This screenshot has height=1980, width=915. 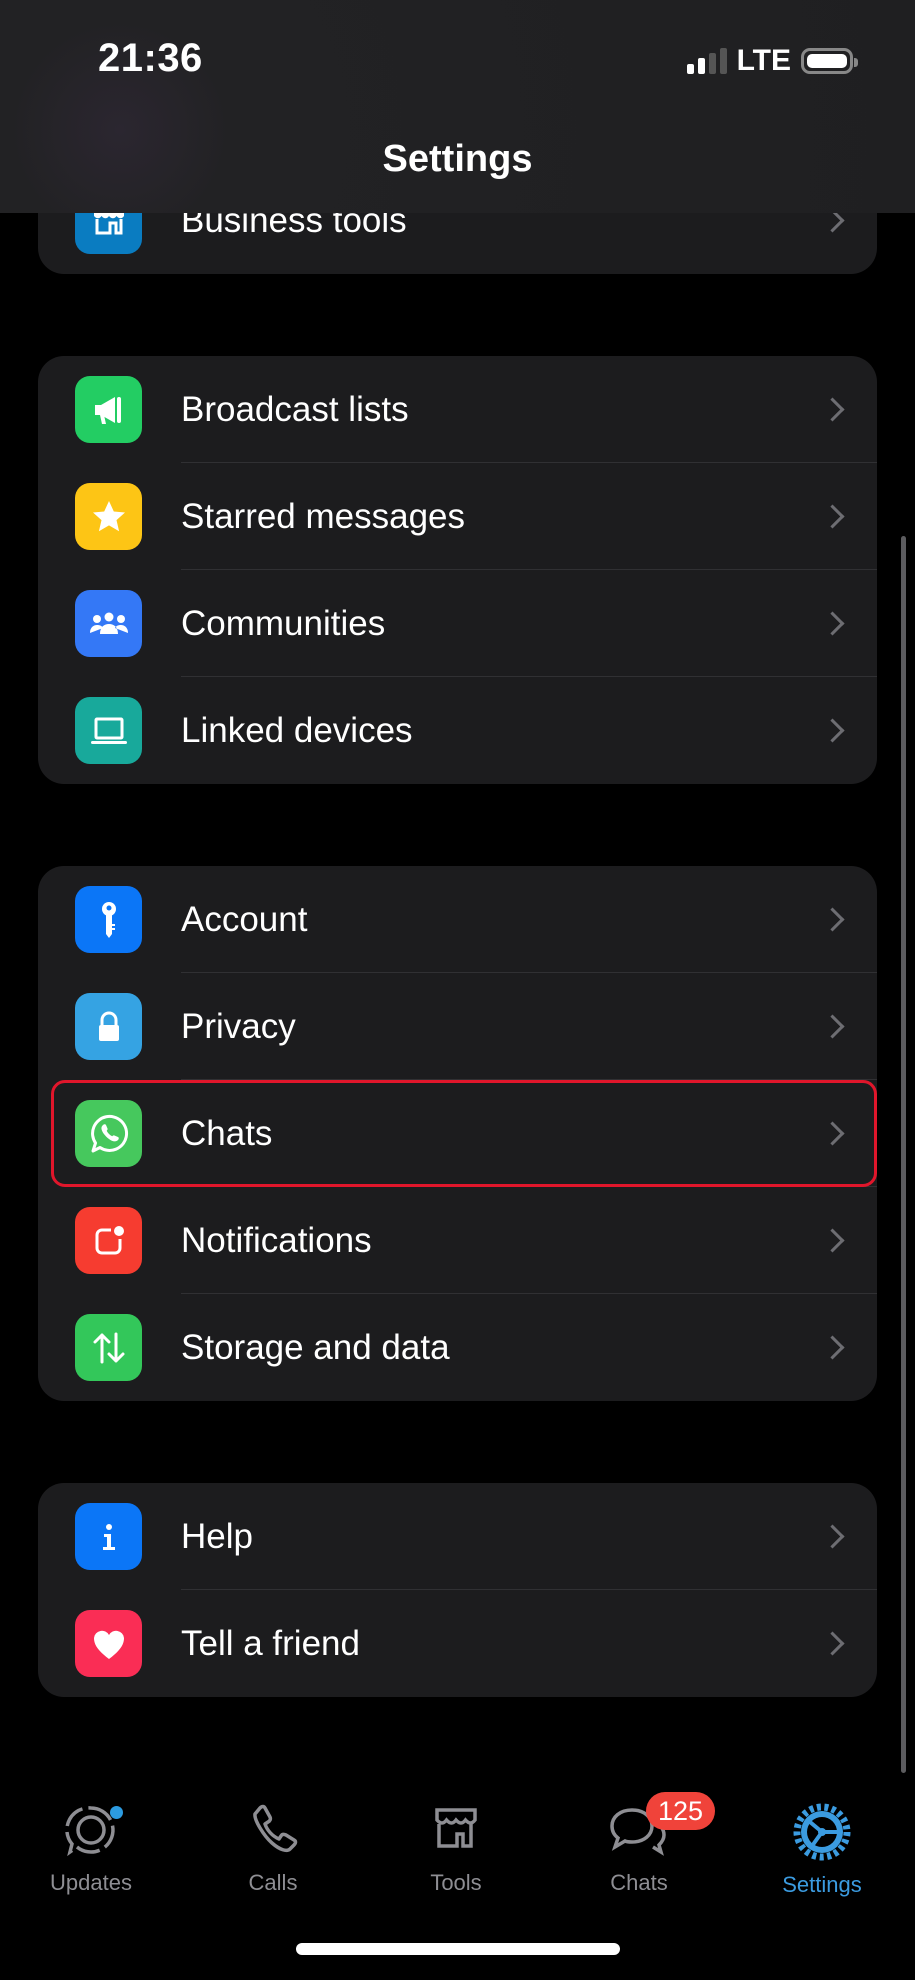 I want to click on tab-bar: Updates Calls Tools 125 Chats Settings, so click(x=457, y=1845).